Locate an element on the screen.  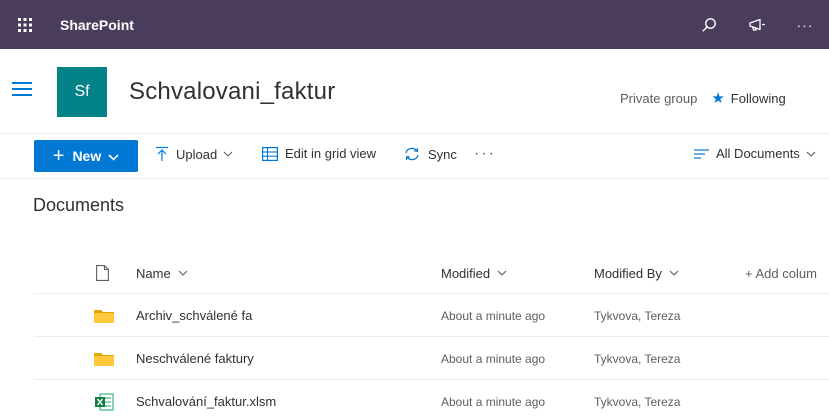
sync-button: Sync is located at coordinates (430, 154).